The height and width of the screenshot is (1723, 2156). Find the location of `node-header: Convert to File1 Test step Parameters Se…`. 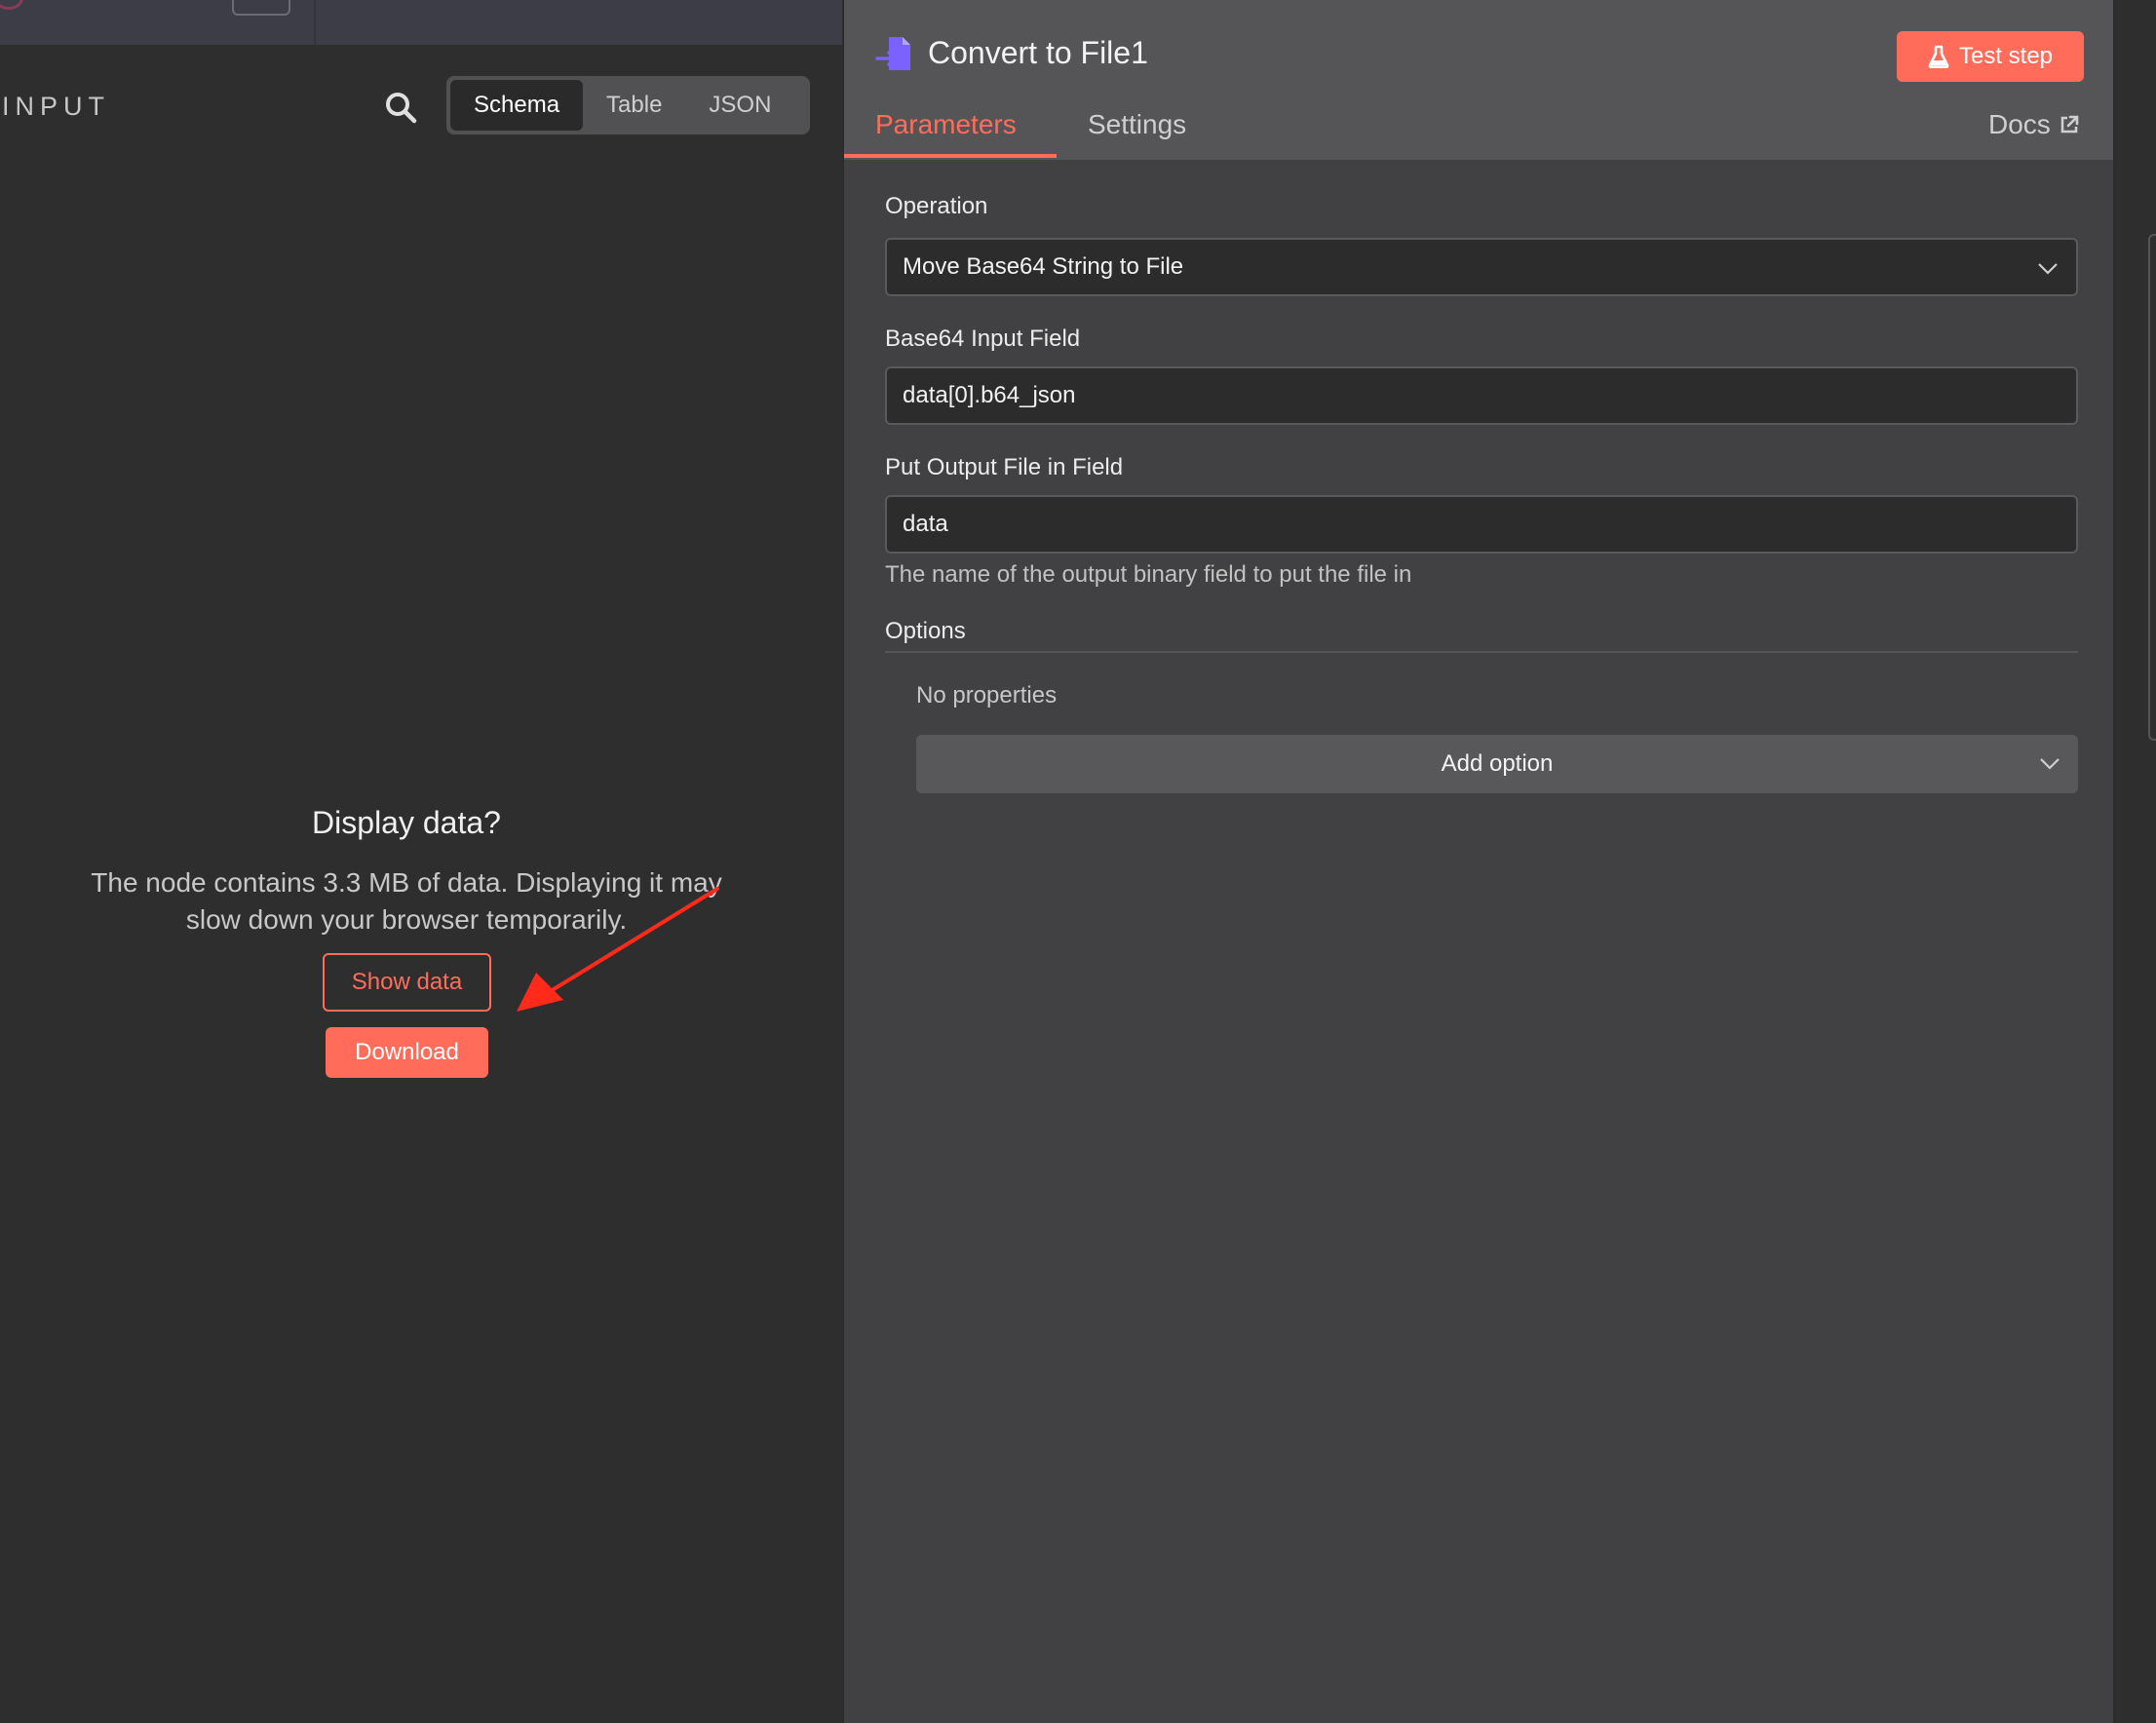

node-header: Convert to File1 Test step Parameters Se… is located at coordinates (1478, 80).